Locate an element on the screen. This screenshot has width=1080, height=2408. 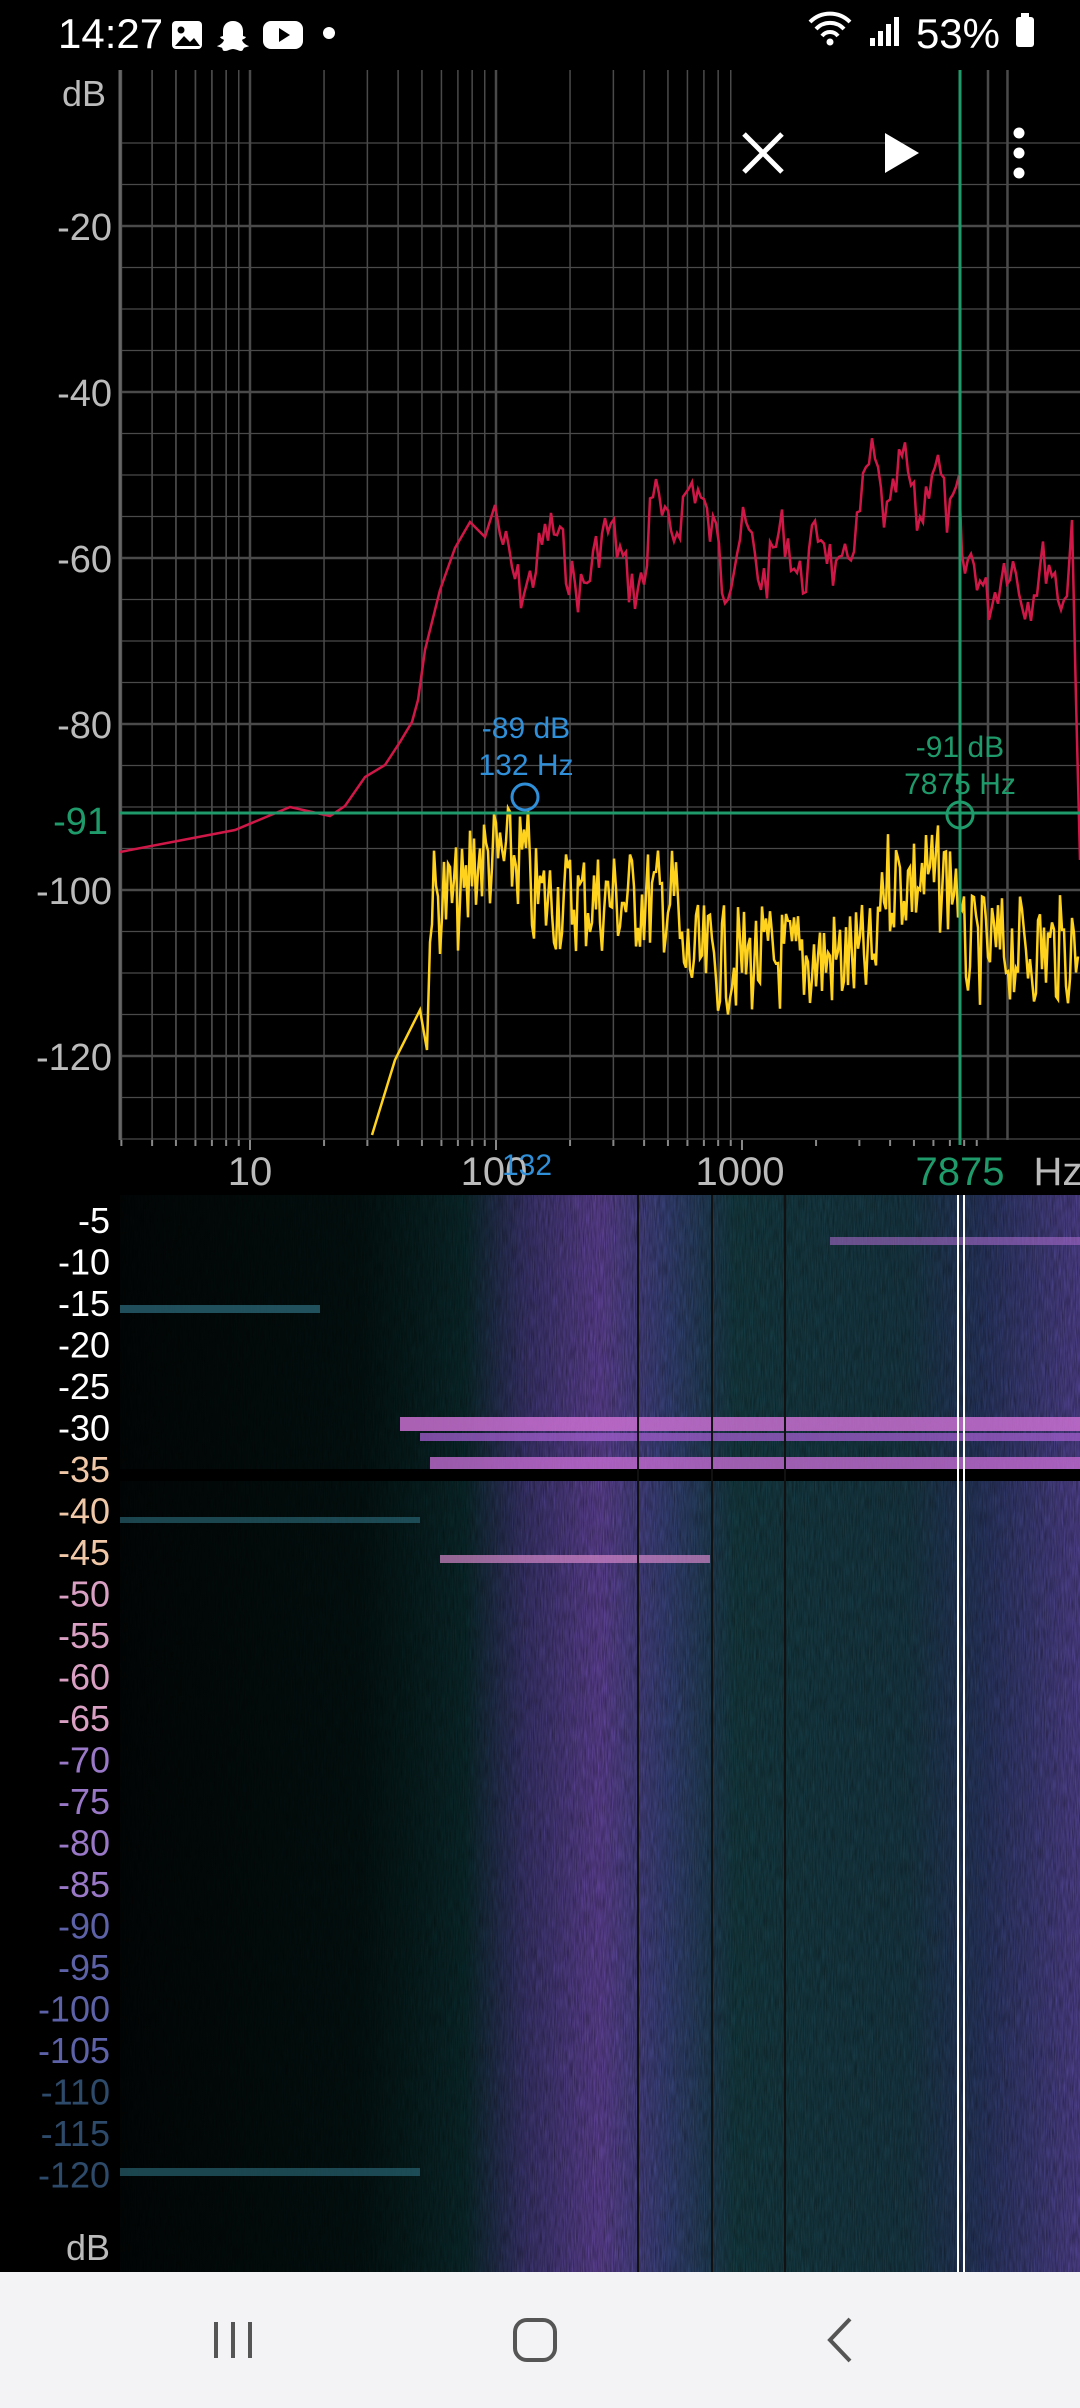
play-icon is located at coordinates (902, 153).